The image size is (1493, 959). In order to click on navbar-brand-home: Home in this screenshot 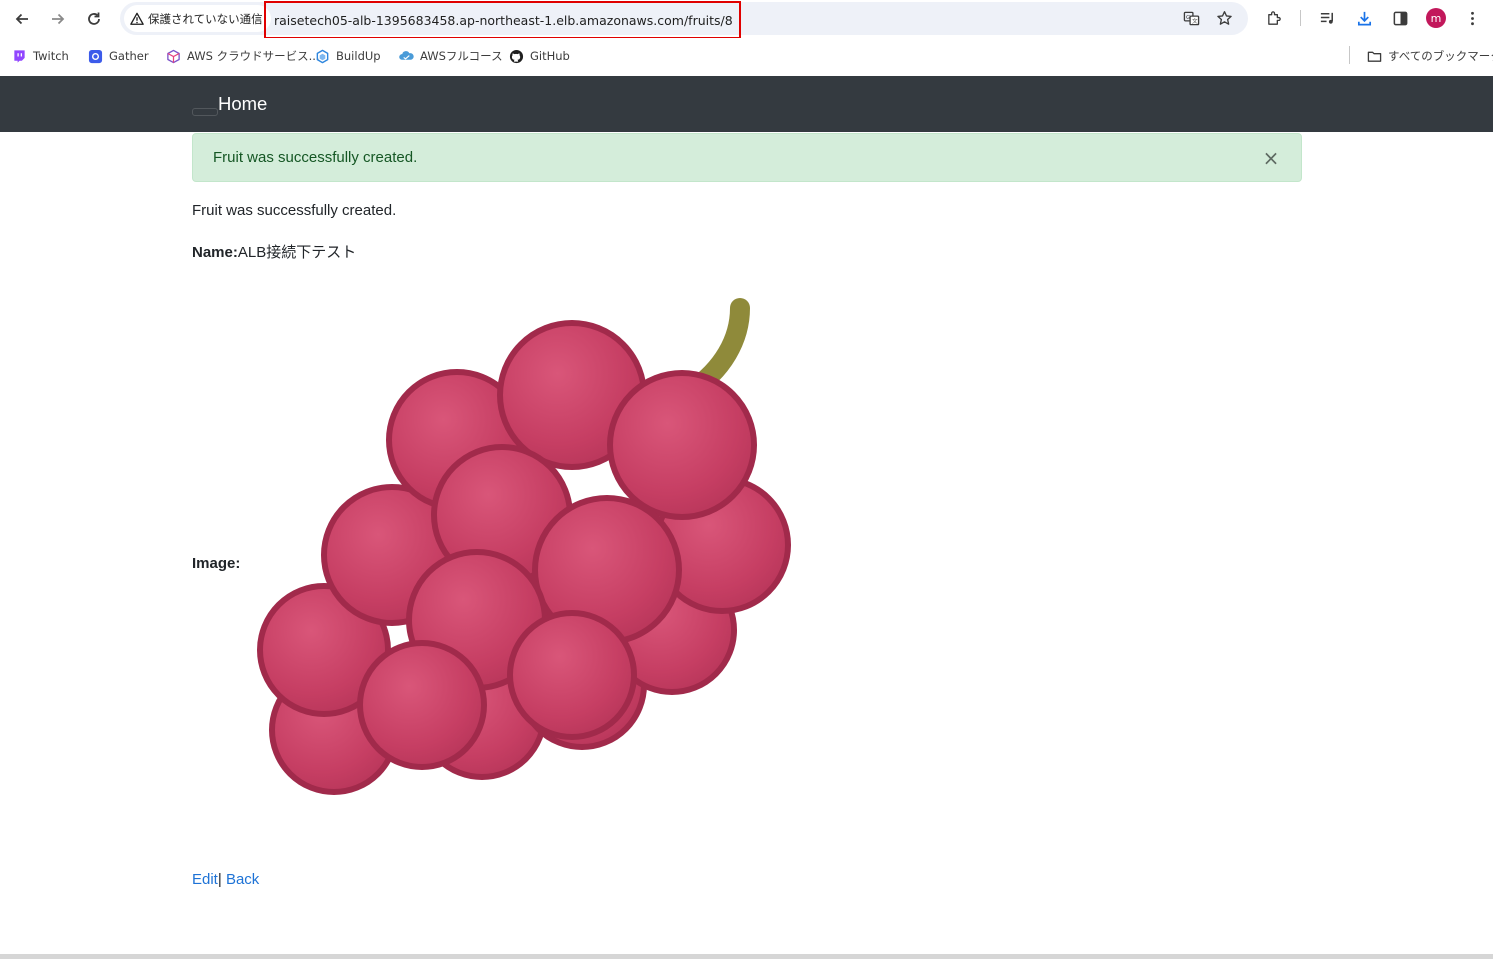, I will do `click(242, 104)`.